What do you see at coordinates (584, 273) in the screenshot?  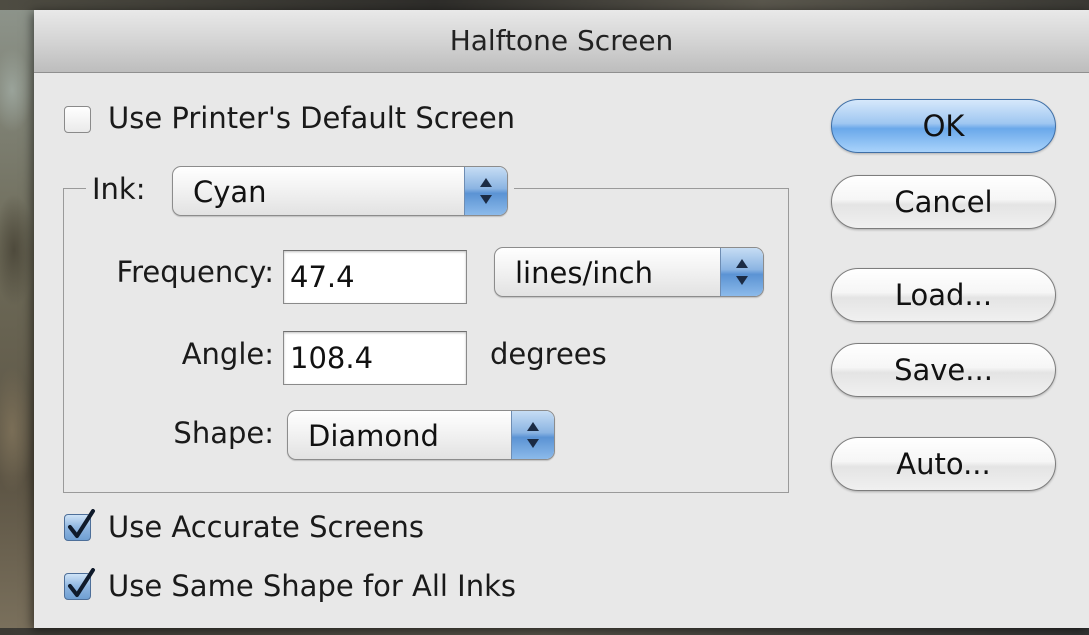 I see `frequency-unit-value: lines/inch` at bounding box center [584, 273].